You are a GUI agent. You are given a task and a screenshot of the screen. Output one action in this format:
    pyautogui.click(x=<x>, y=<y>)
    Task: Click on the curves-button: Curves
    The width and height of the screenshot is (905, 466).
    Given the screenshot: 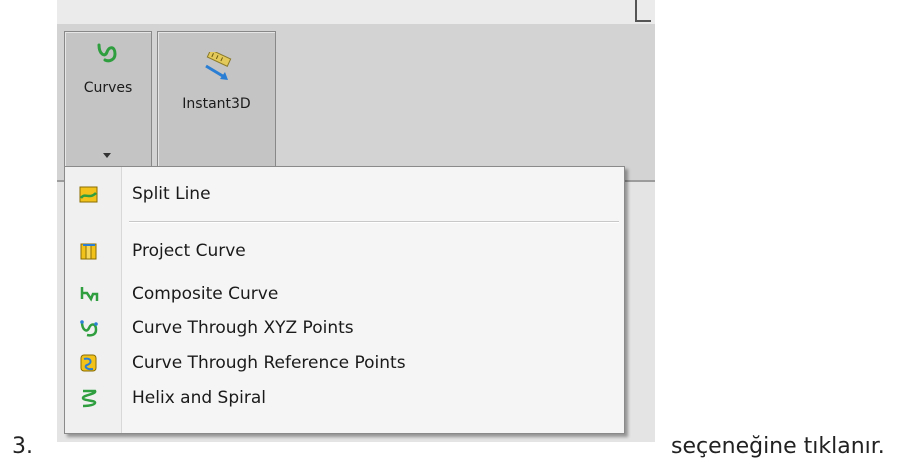 What is the action you would take?
    pyautogui.click(x=108, y=104)
    